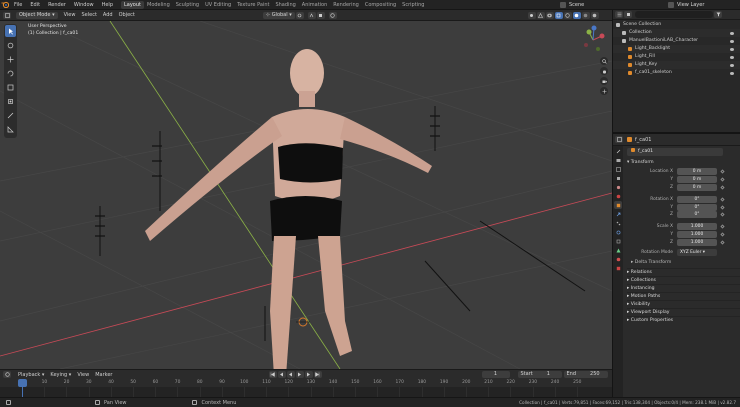 The height and width of the screenshot is (407, 740). I want to click on workspace-tab-scripting: Scripting, so click(413, 5).